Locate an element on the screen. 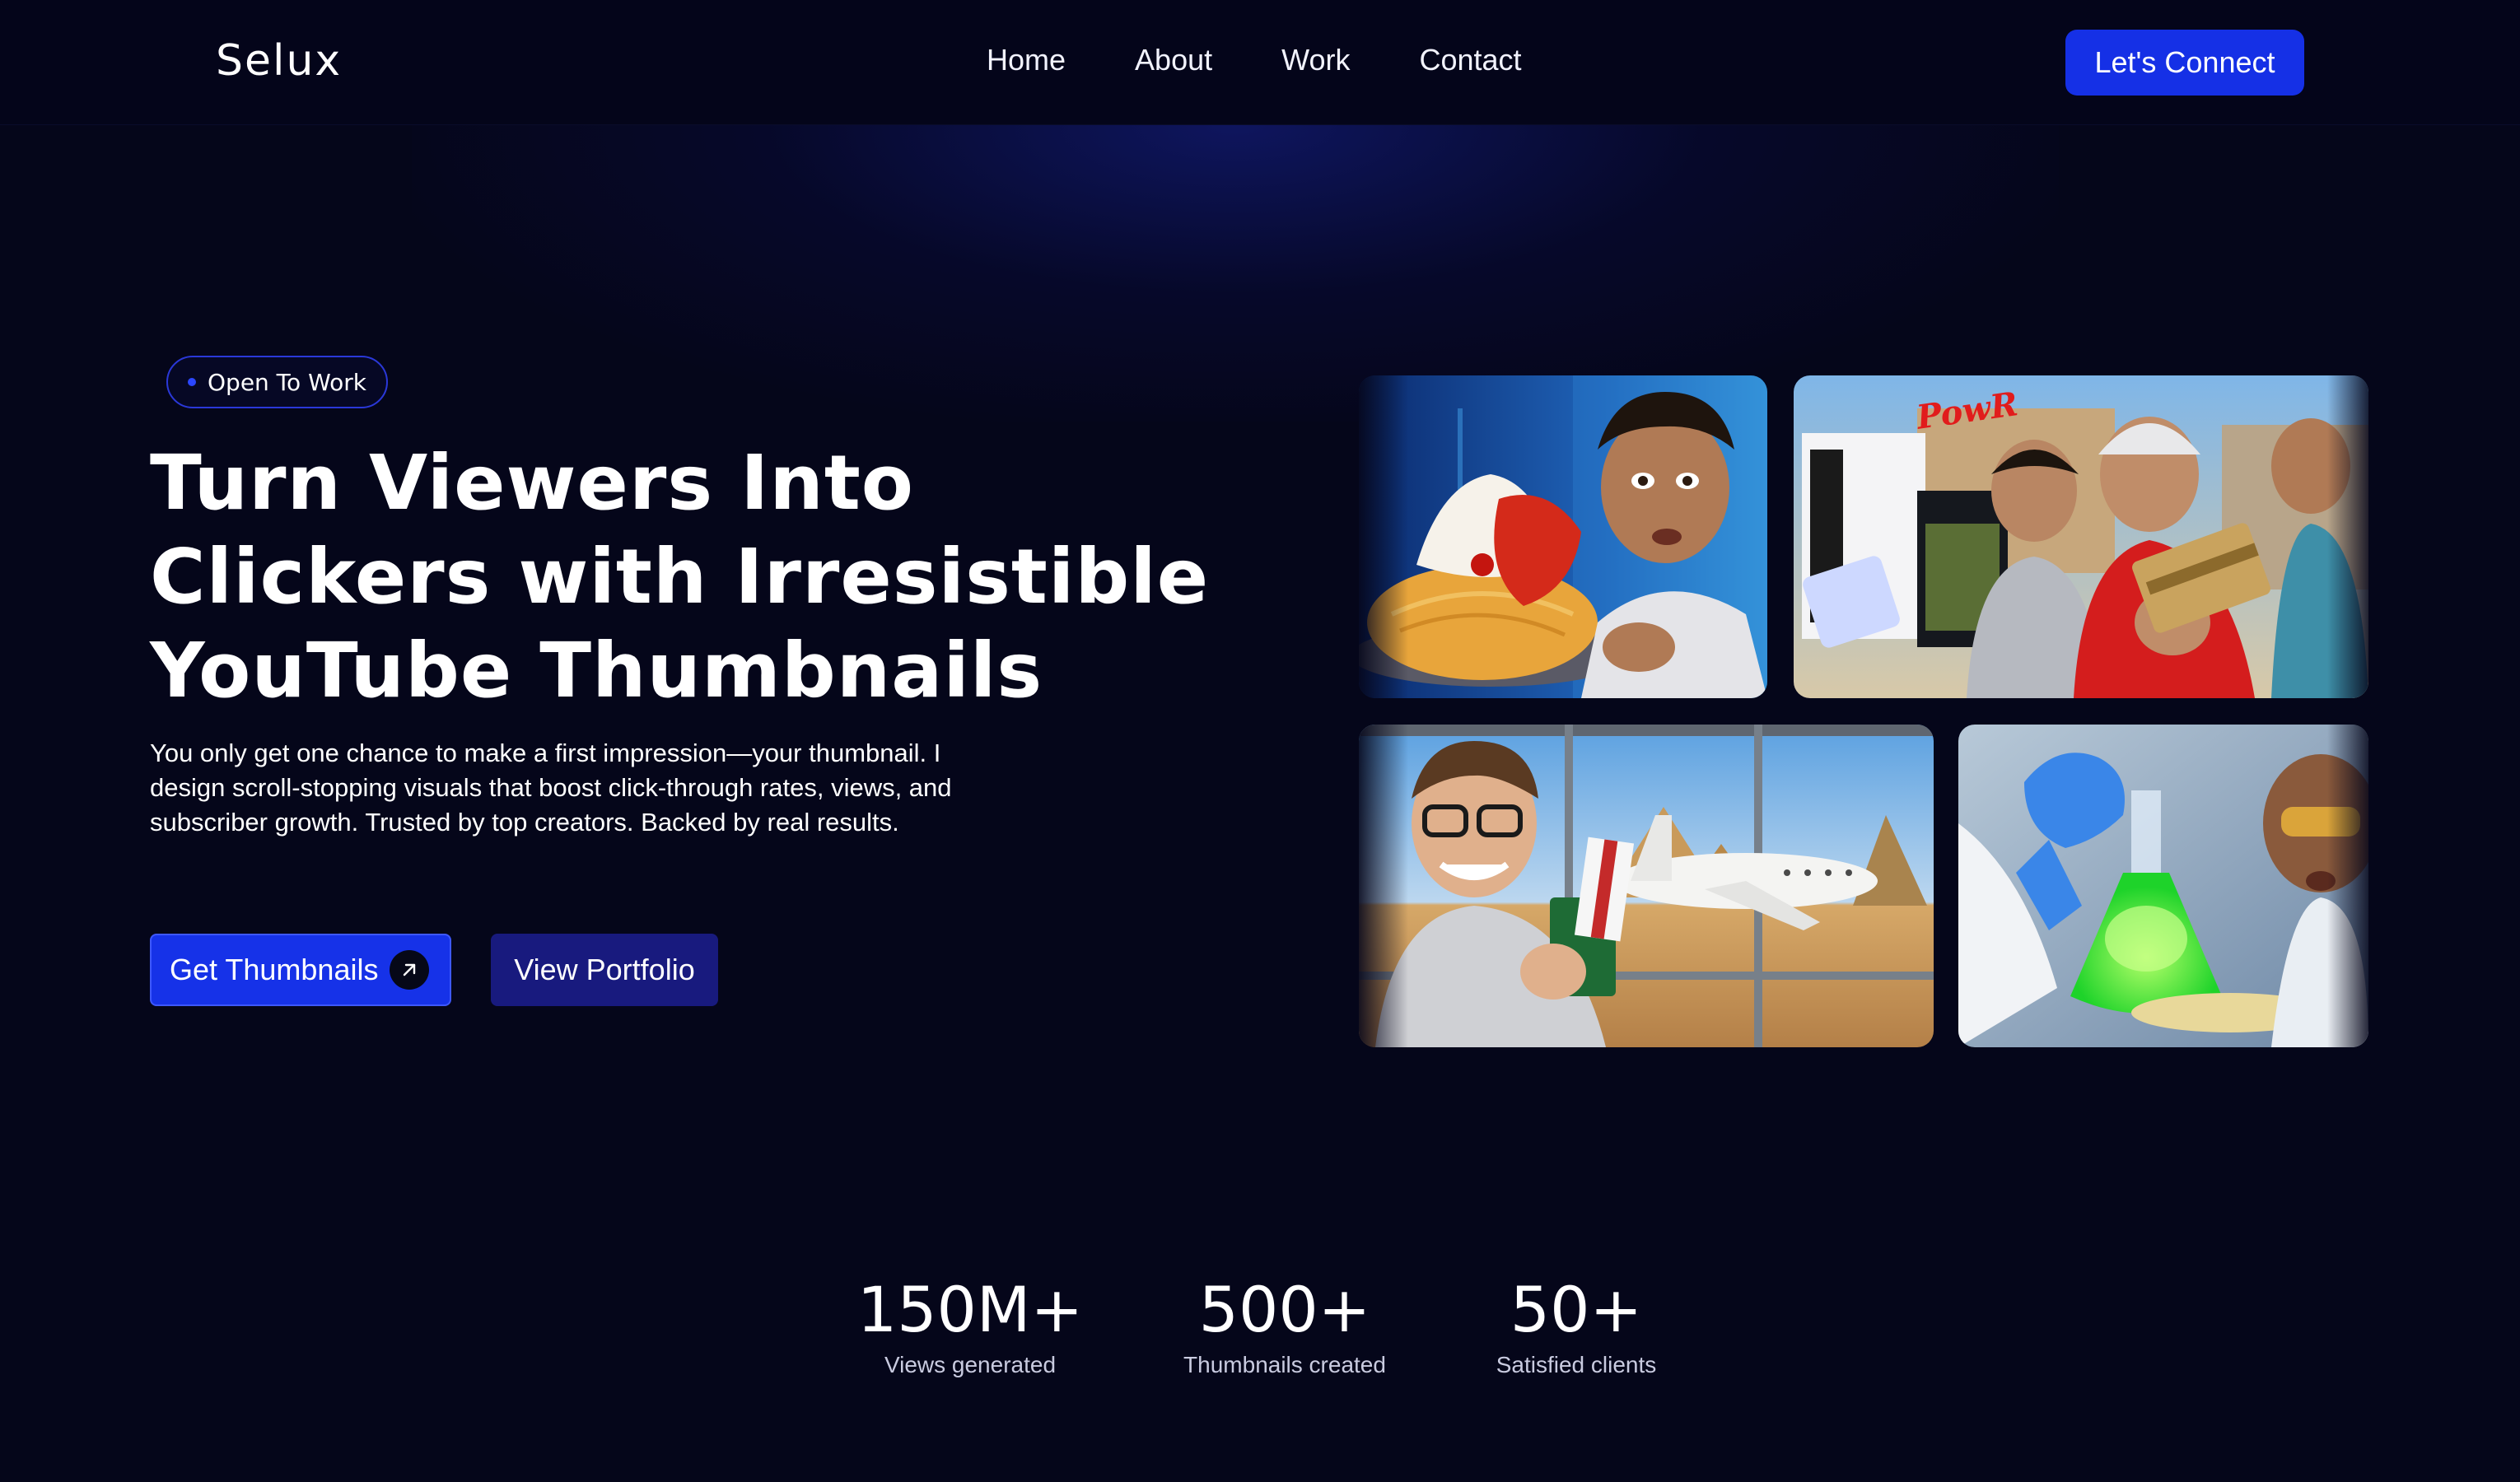  stat-clients: 50+ Satisfied clients is located at coordinates (1576, 1326).